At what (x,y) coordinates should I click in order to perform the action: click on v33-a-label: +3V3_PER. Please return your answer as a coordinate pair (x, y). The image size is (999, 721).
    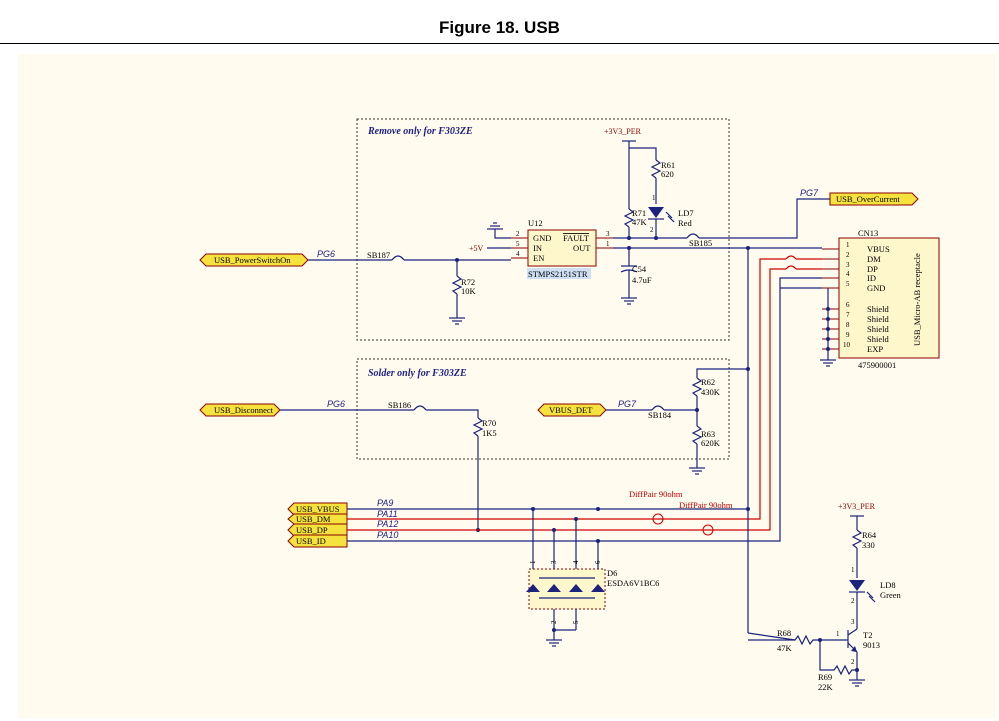
    Looking at the image, I should click on (623, 131).